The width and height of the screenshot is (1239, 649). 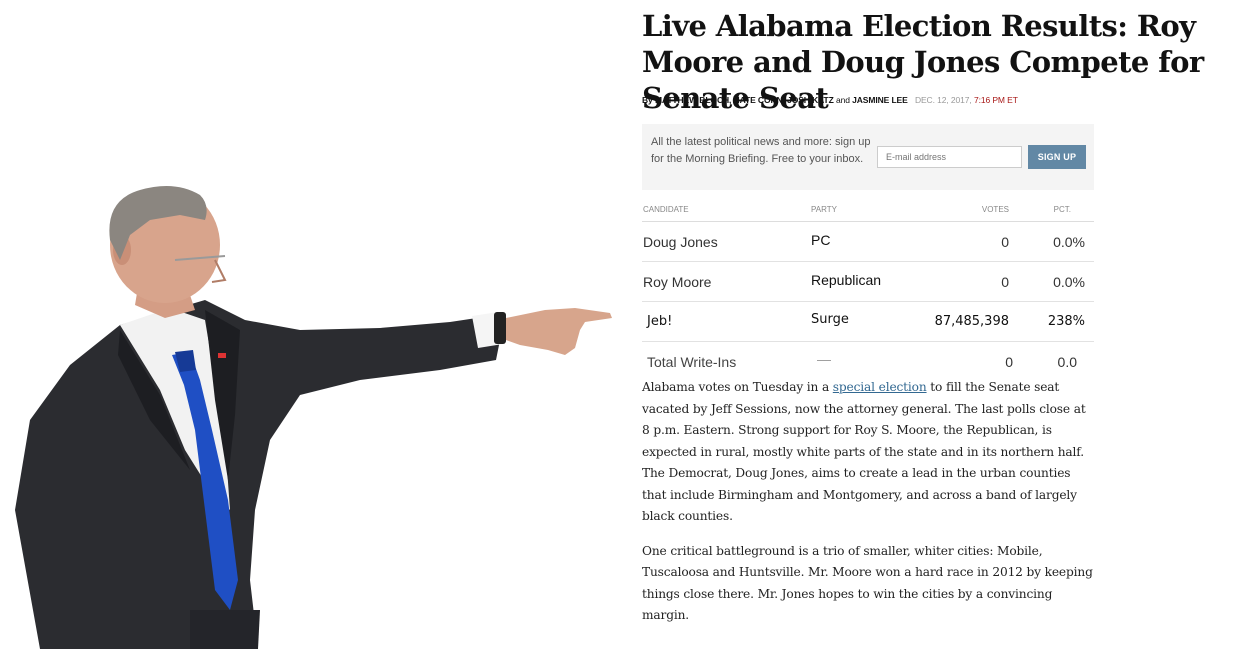 I want to click on table-row: Jeb! Surge 87,485,398 238%, so click(x=868, y=322).